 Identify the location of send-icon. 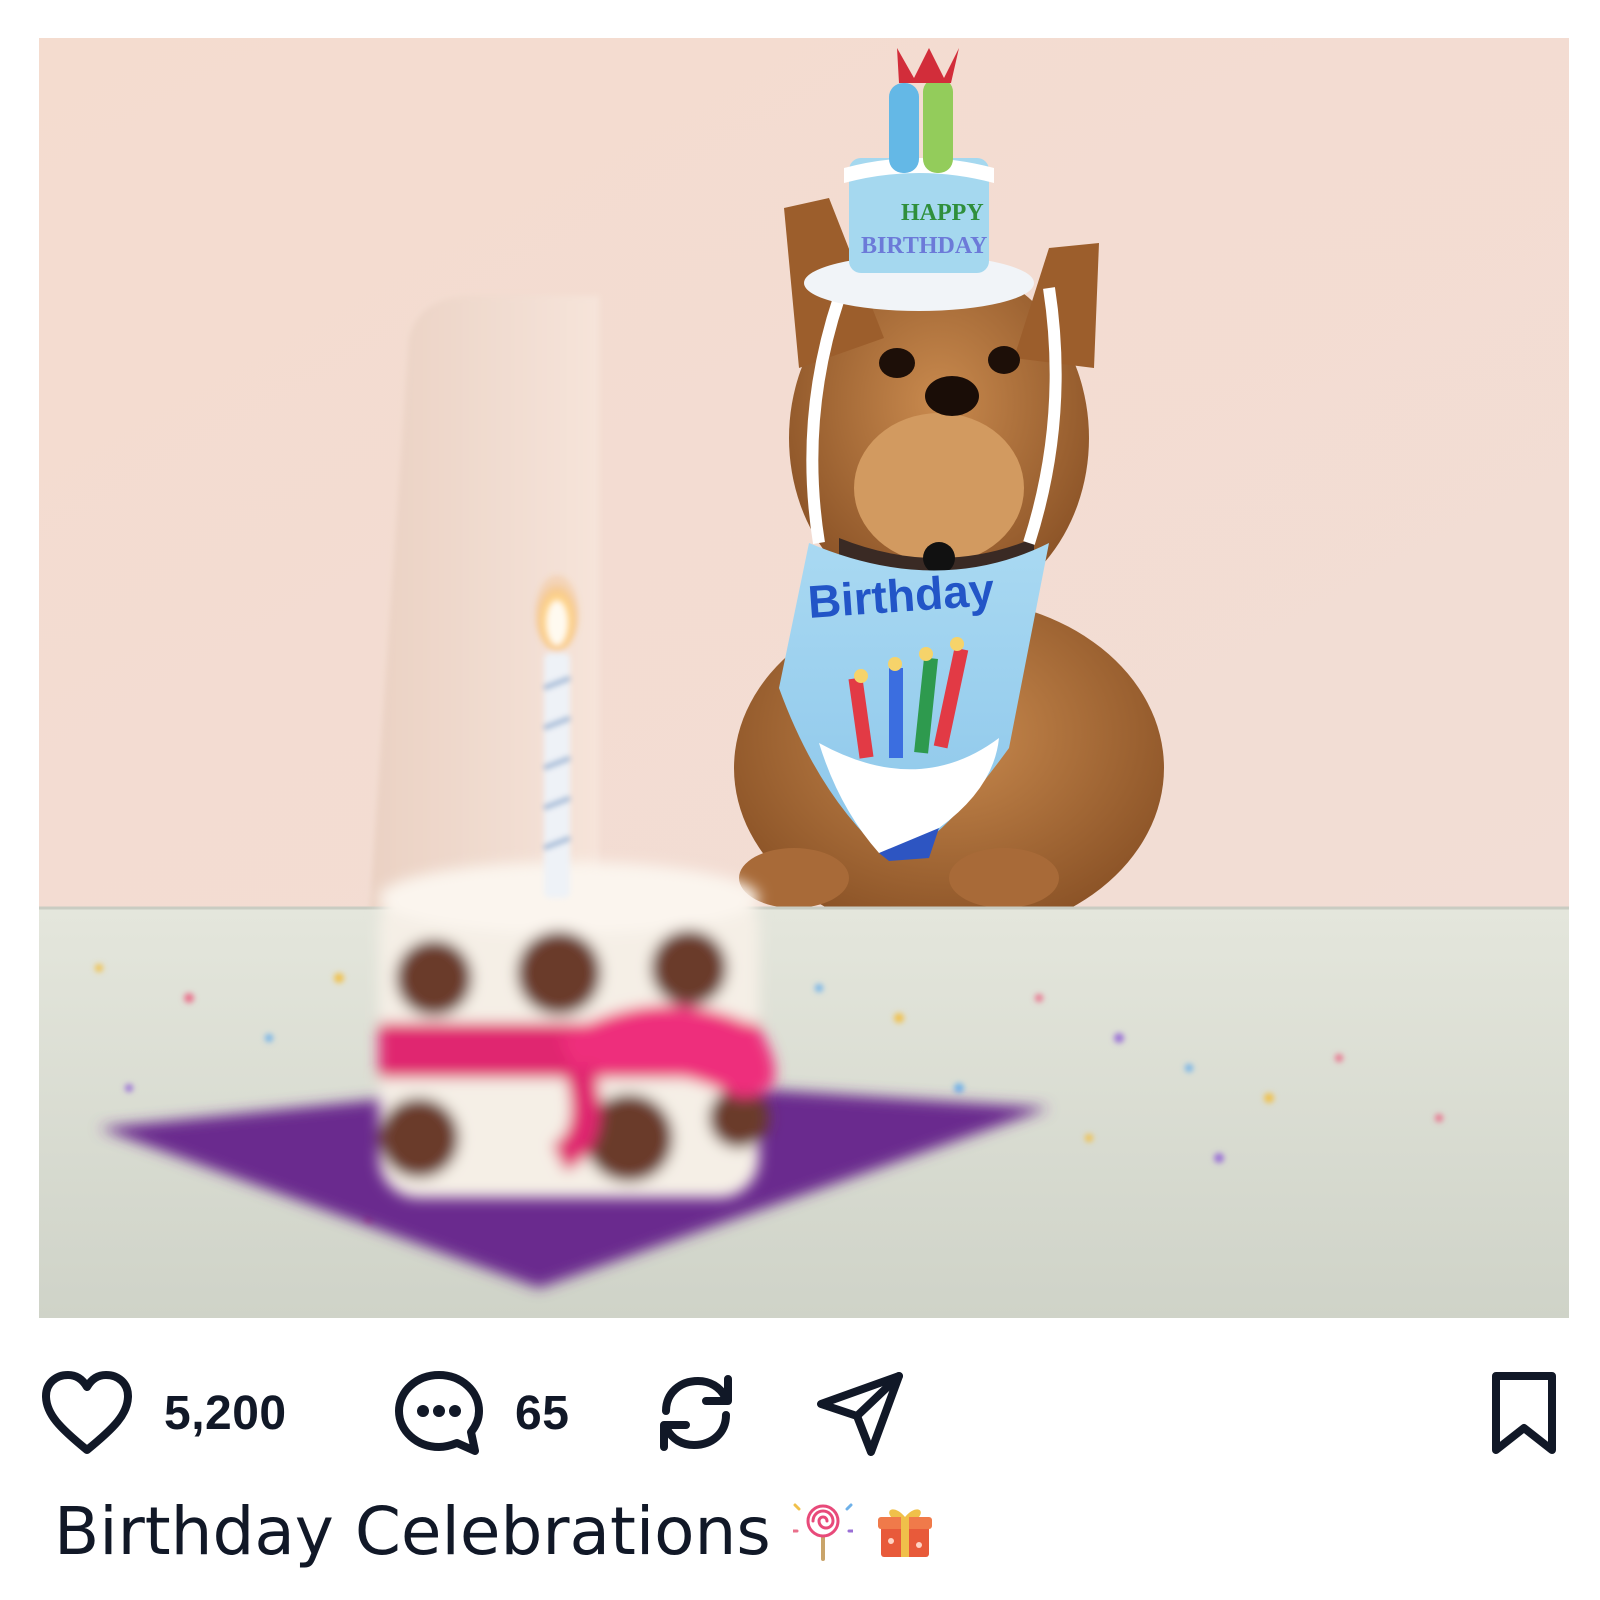
(860, 1414).